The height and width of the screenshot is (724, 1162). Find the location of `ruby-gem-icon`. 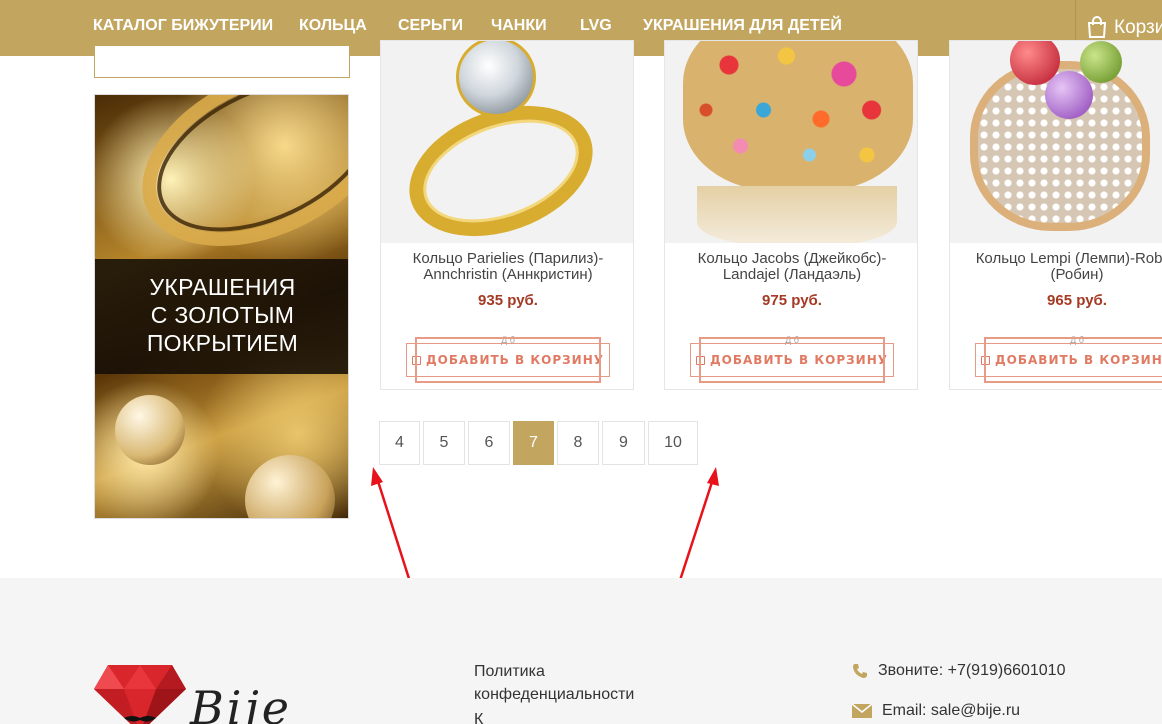

ruby-gem-icon is located at coordinates (140, 694).